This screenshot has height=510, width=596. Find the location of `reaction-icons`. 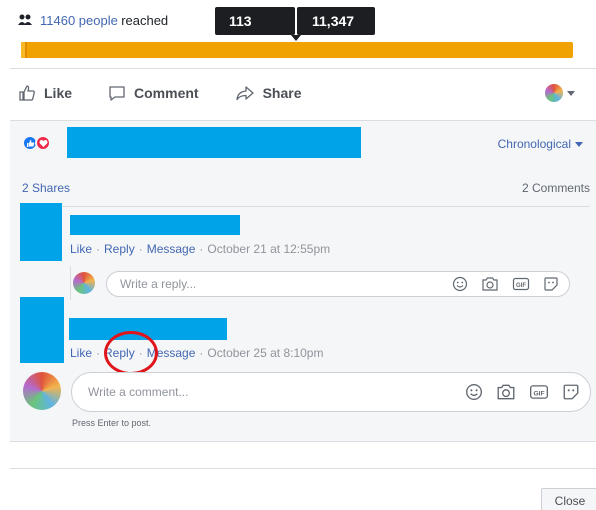

reaction-icons is located at coordinates (36, 143).